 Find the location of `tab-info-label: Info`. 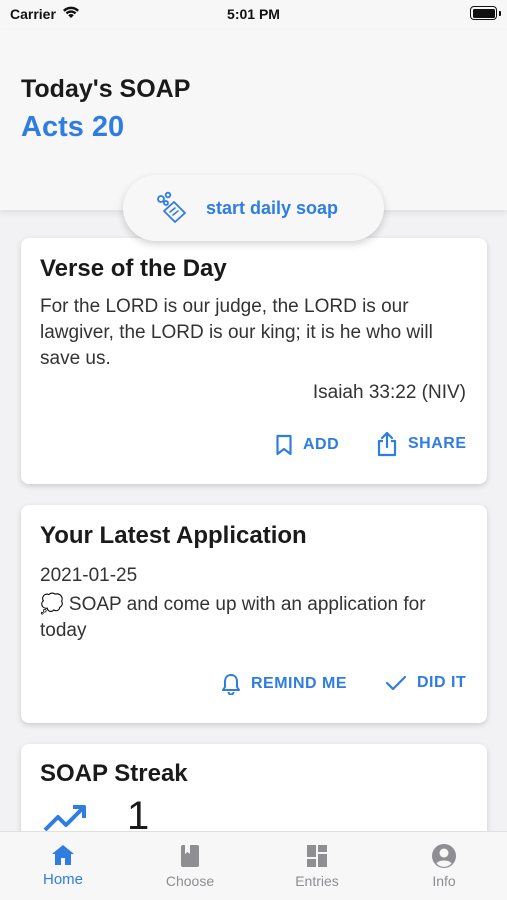

tab-info-label: Info is located at coordinates (444, 881).